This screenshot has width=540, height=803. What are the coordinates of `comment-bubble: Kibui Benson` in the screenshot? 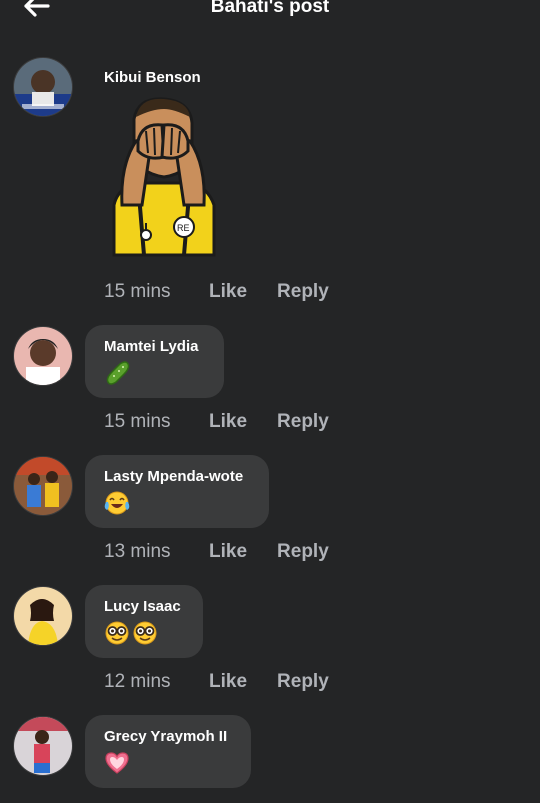 It's located at (165, 76).